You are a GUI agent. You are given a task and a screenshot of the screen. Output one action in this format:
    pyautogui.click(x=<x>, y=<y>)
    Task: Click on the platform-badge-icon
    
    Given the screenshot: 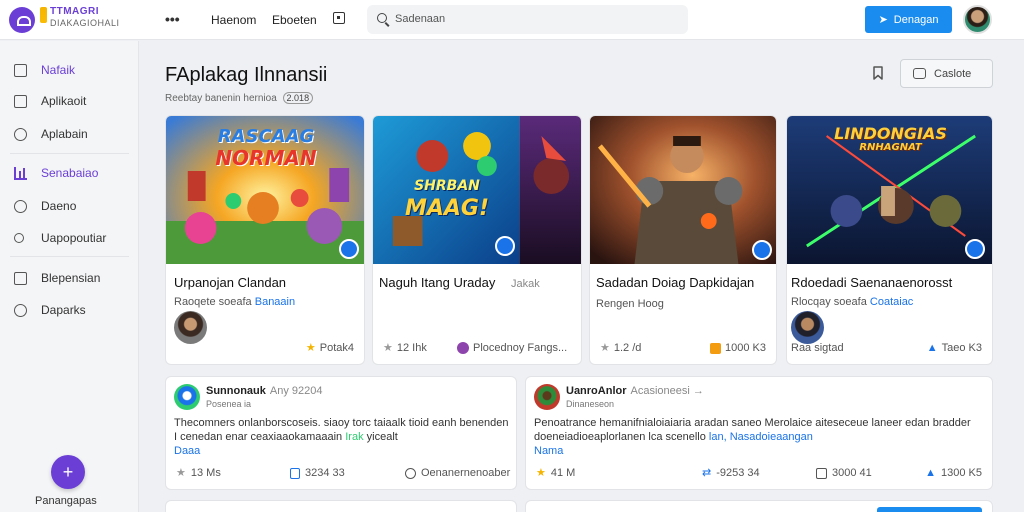 What is the action you would take?
    pyautogui.click(x=349, y=249)
    